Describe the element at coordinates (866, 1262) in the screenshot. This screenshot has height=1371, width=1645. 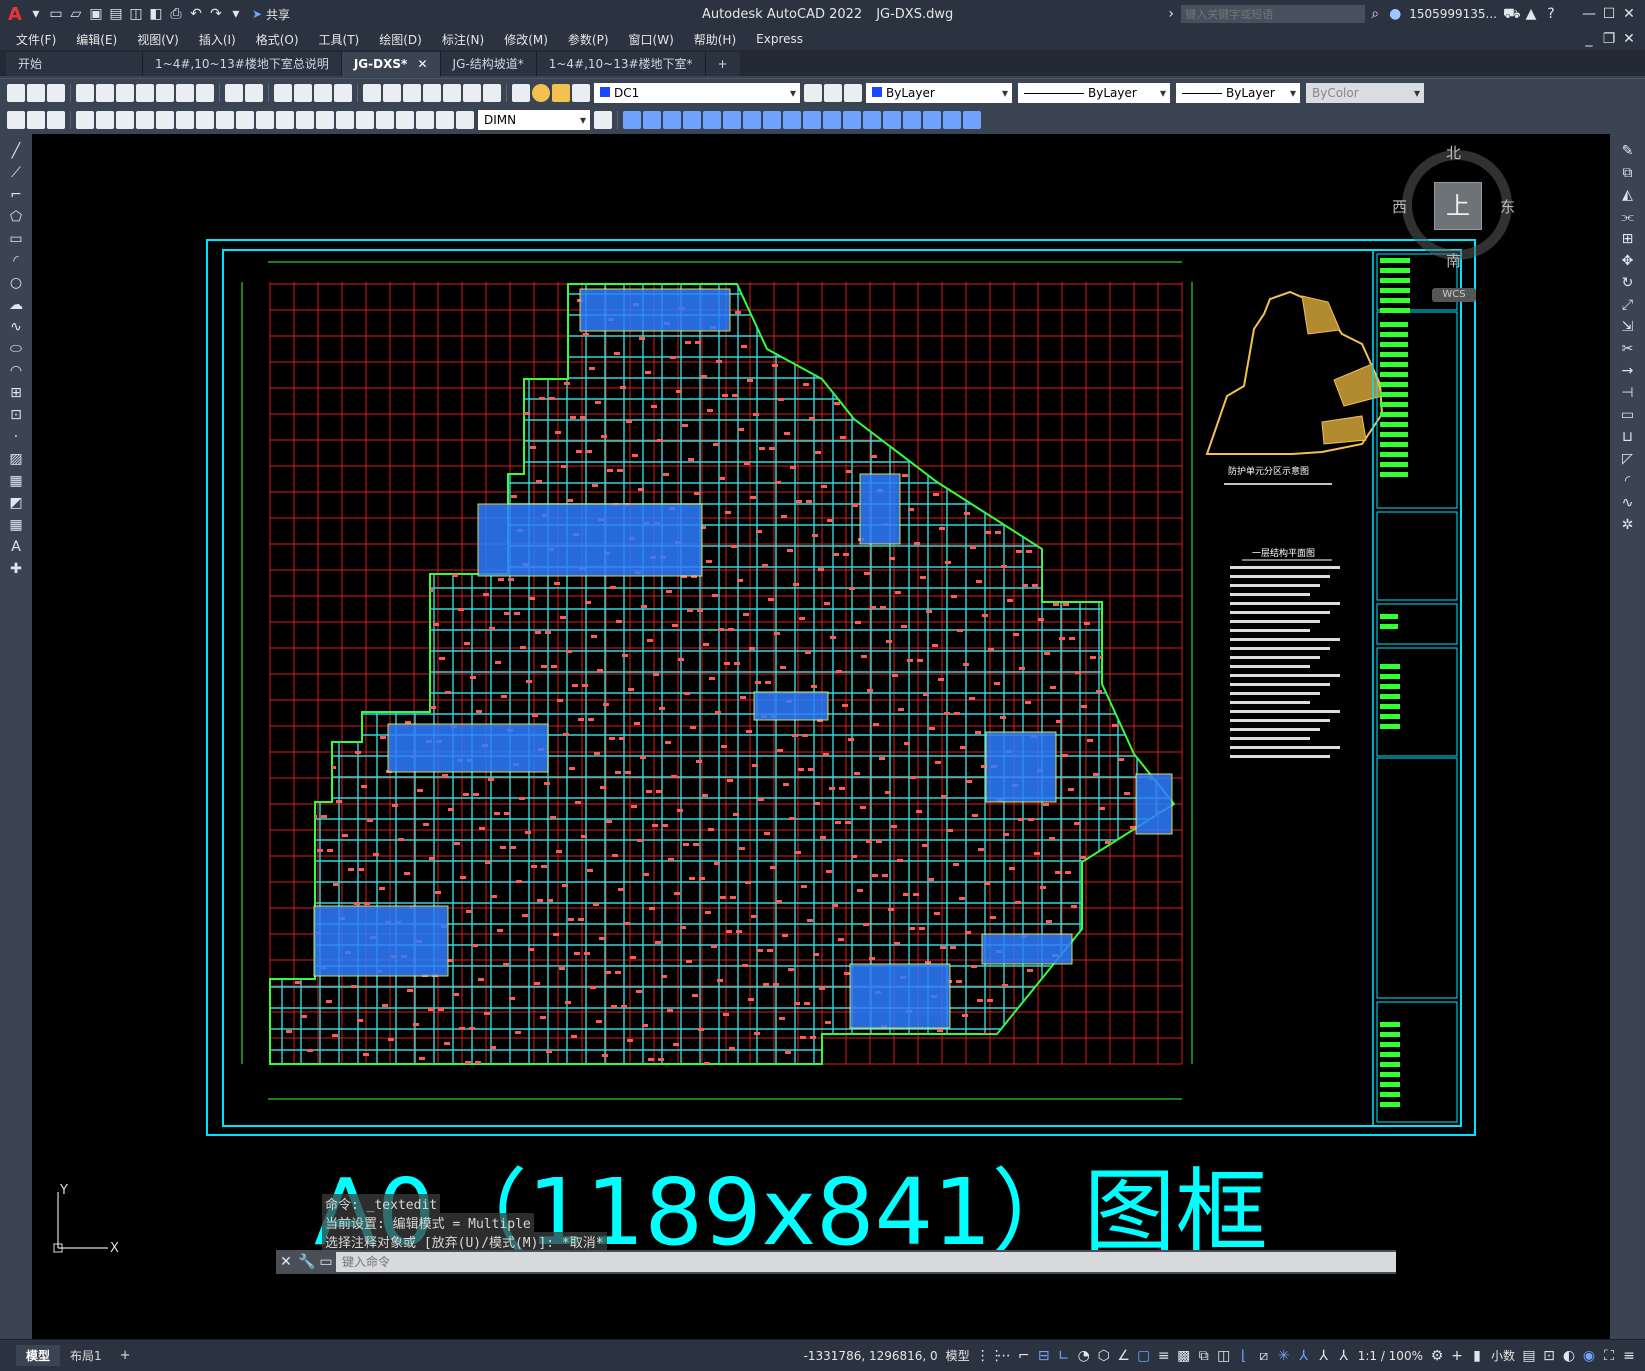
I see `command-input` at that location.